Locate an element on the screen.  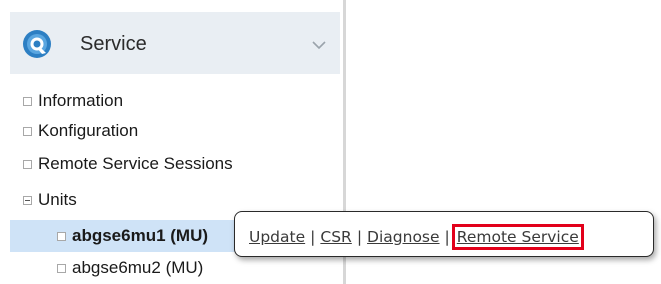
service-logo-icon is located at coordinates (37, 44).